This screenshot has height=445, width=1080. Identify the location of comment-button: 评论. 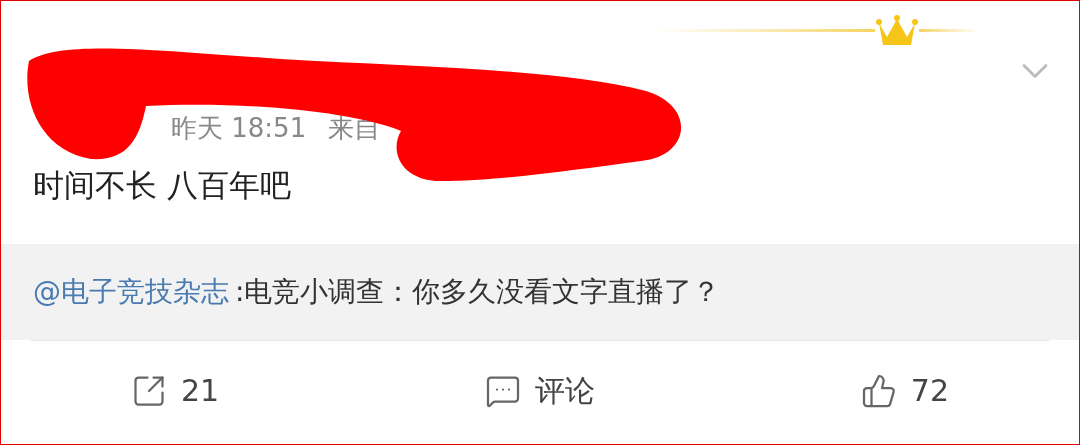
(540, 390).